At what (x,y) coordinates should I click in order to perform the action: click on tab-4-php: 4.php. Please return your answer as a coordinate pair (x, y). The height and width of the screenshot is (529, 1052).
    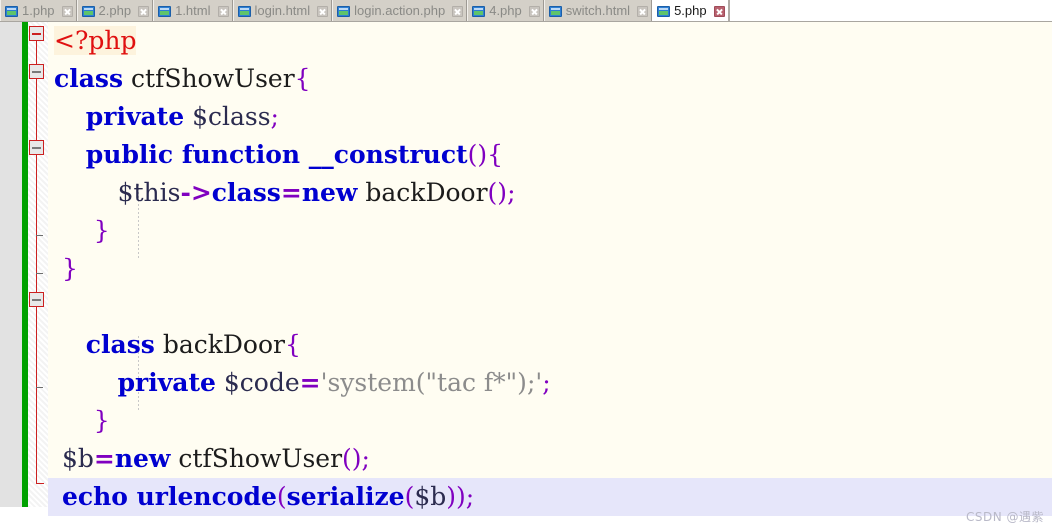
    Looking at the image, I should click on (505, 10).